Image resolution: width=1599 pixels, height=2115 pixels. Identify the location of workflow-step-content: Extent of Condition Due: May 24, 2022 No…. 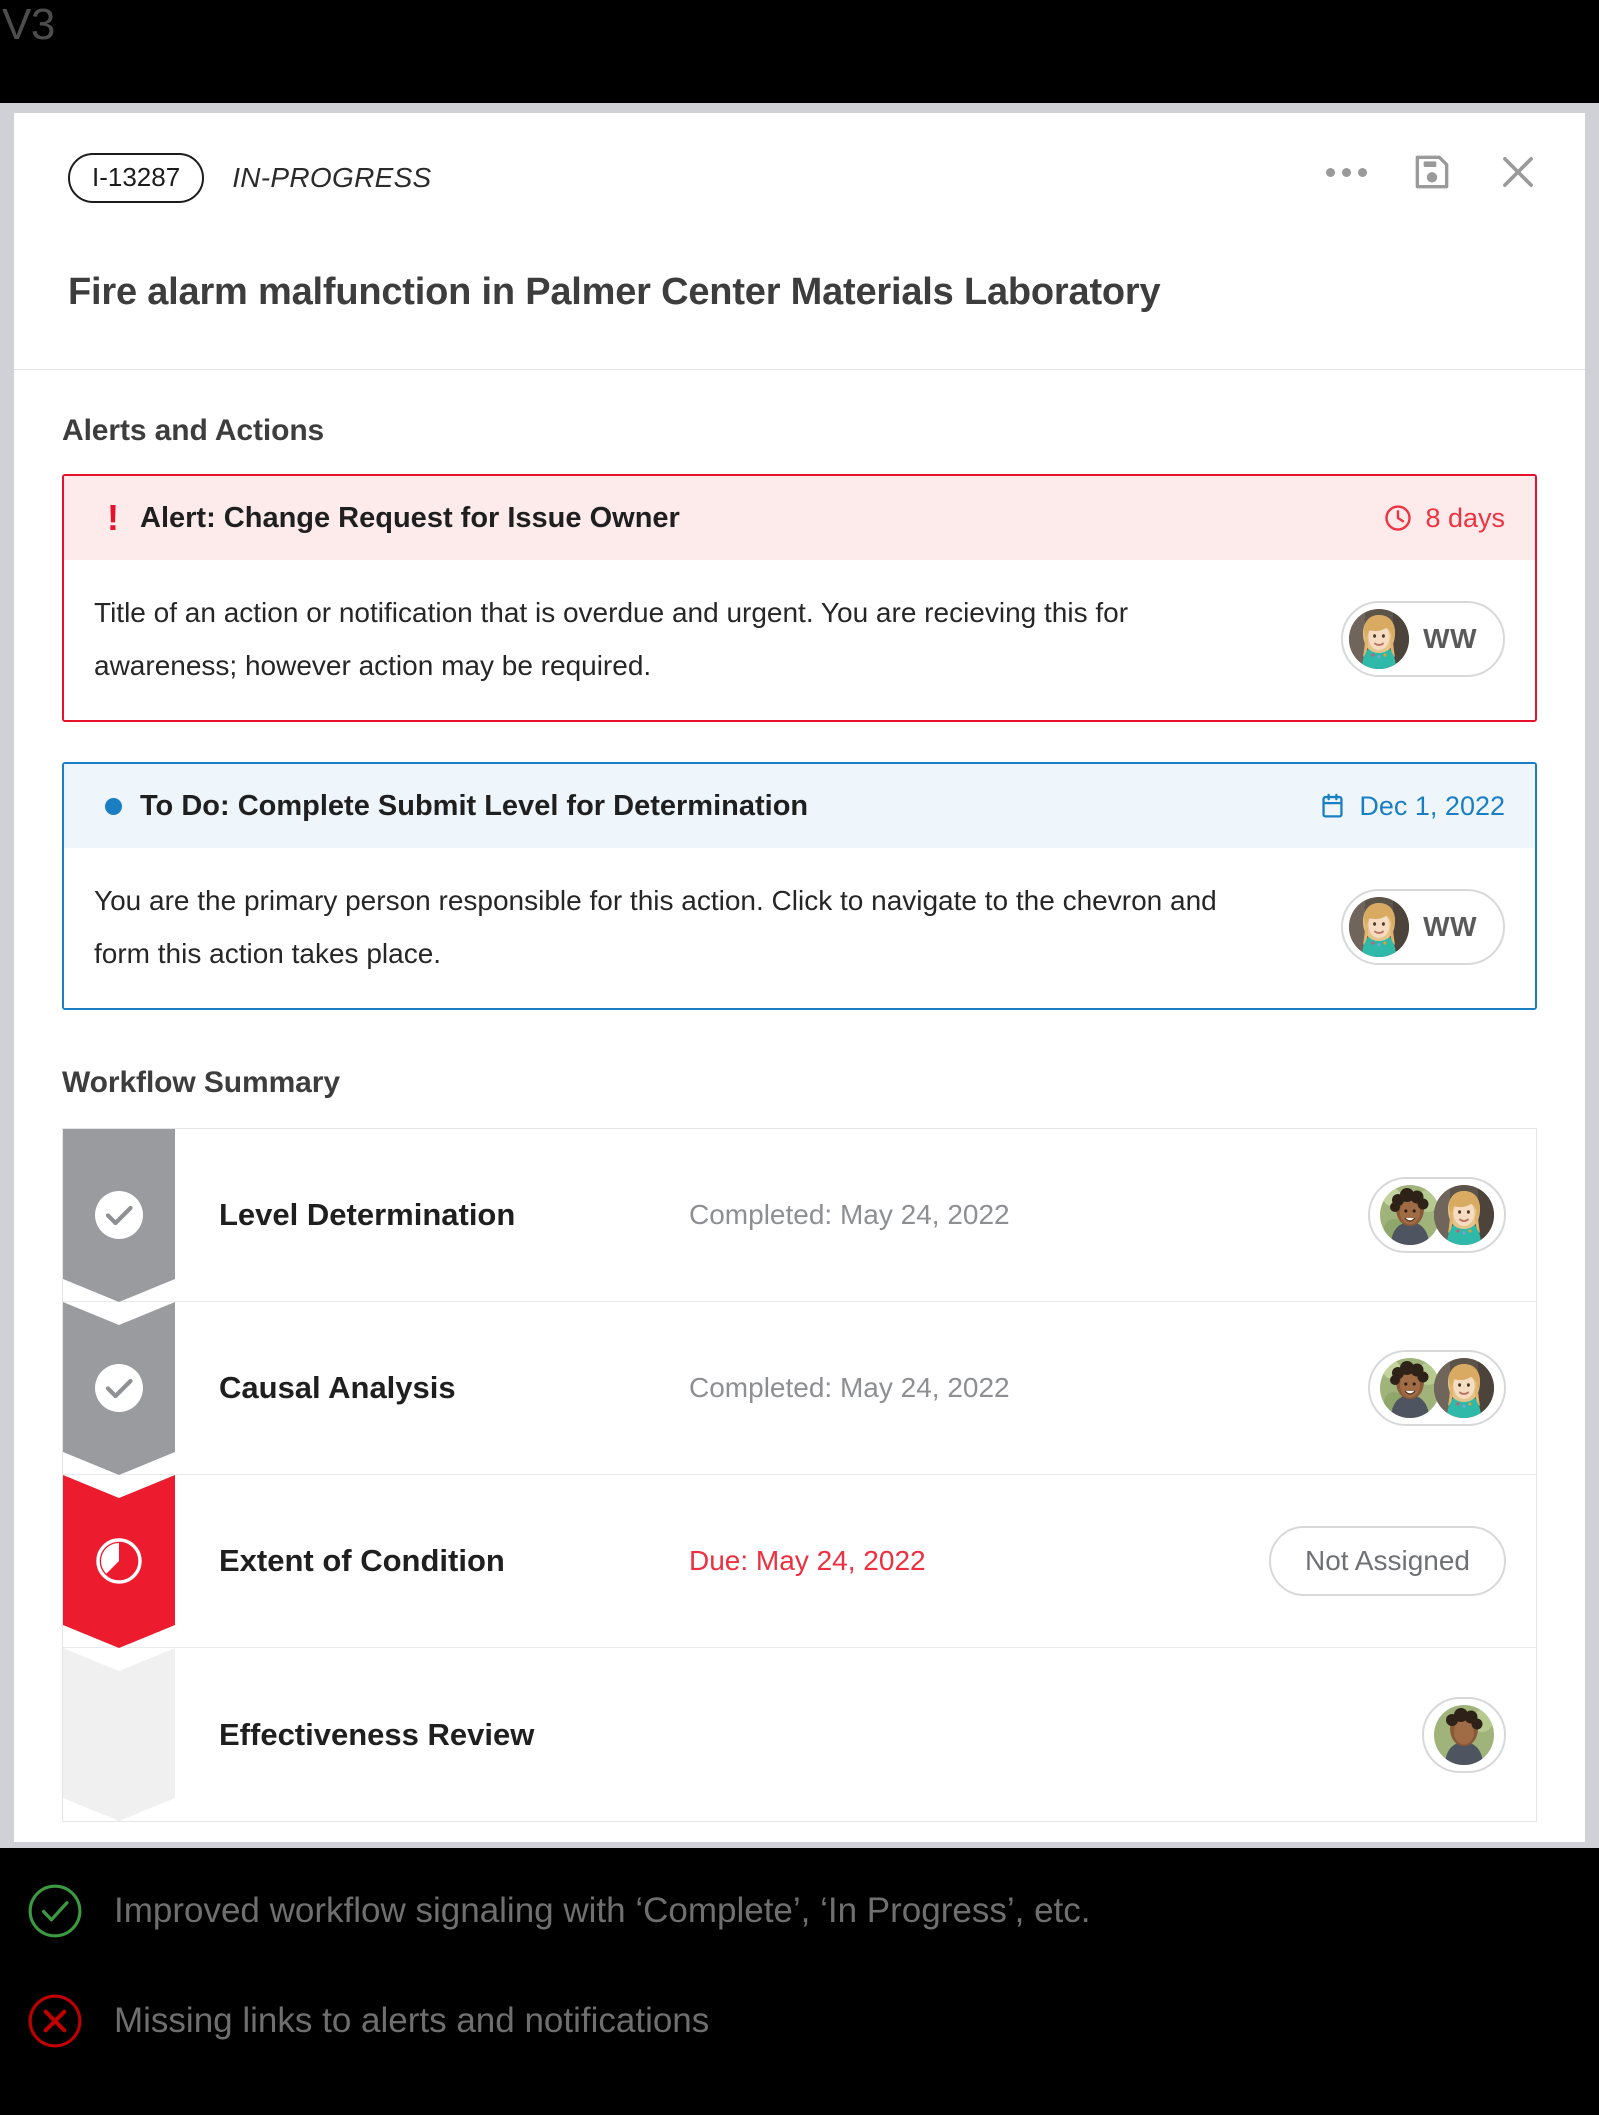
(855, 1561).